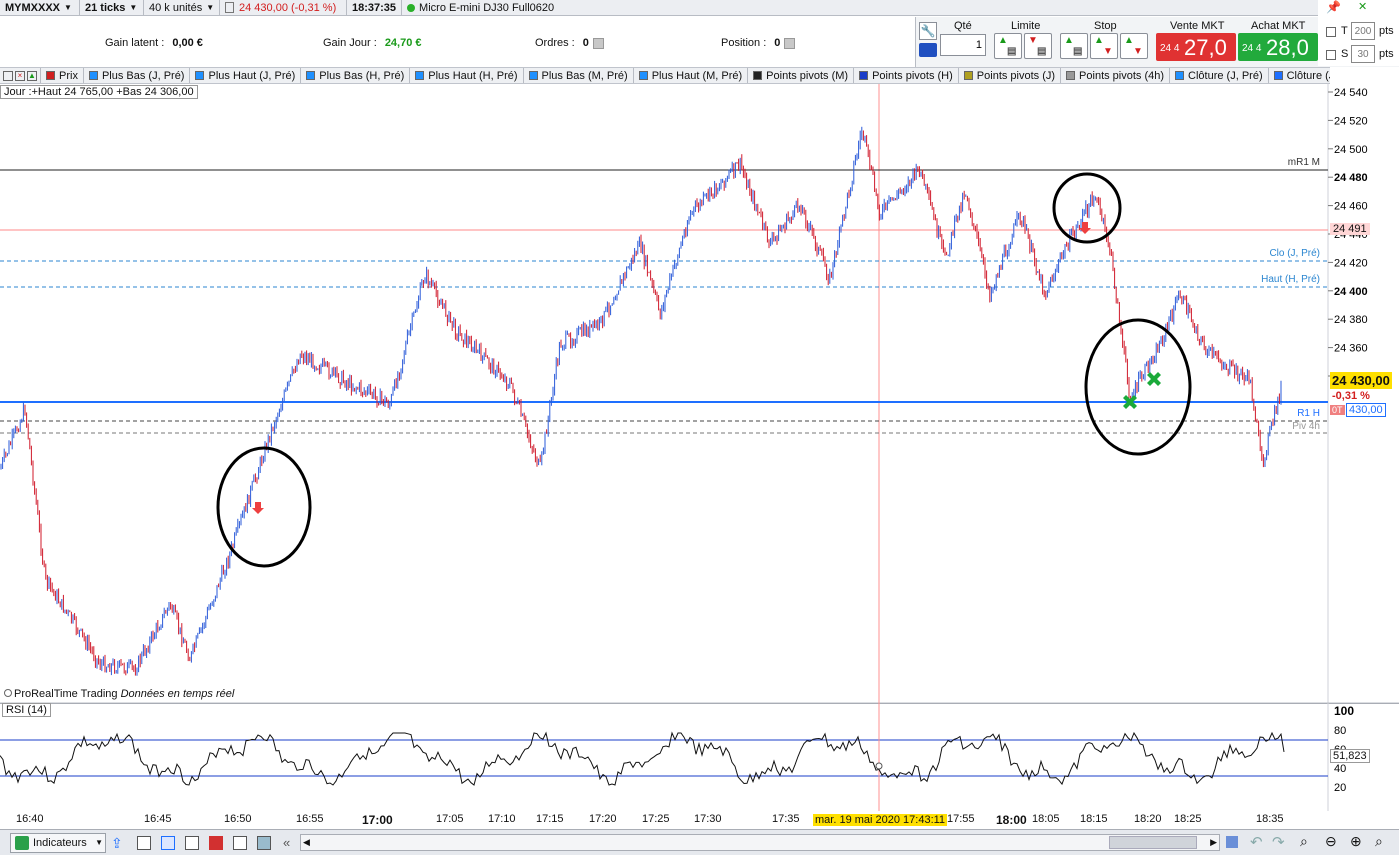 This screenshot has width=1399, height=855. I want to click on scroll-thumb, so click(1153, 842).